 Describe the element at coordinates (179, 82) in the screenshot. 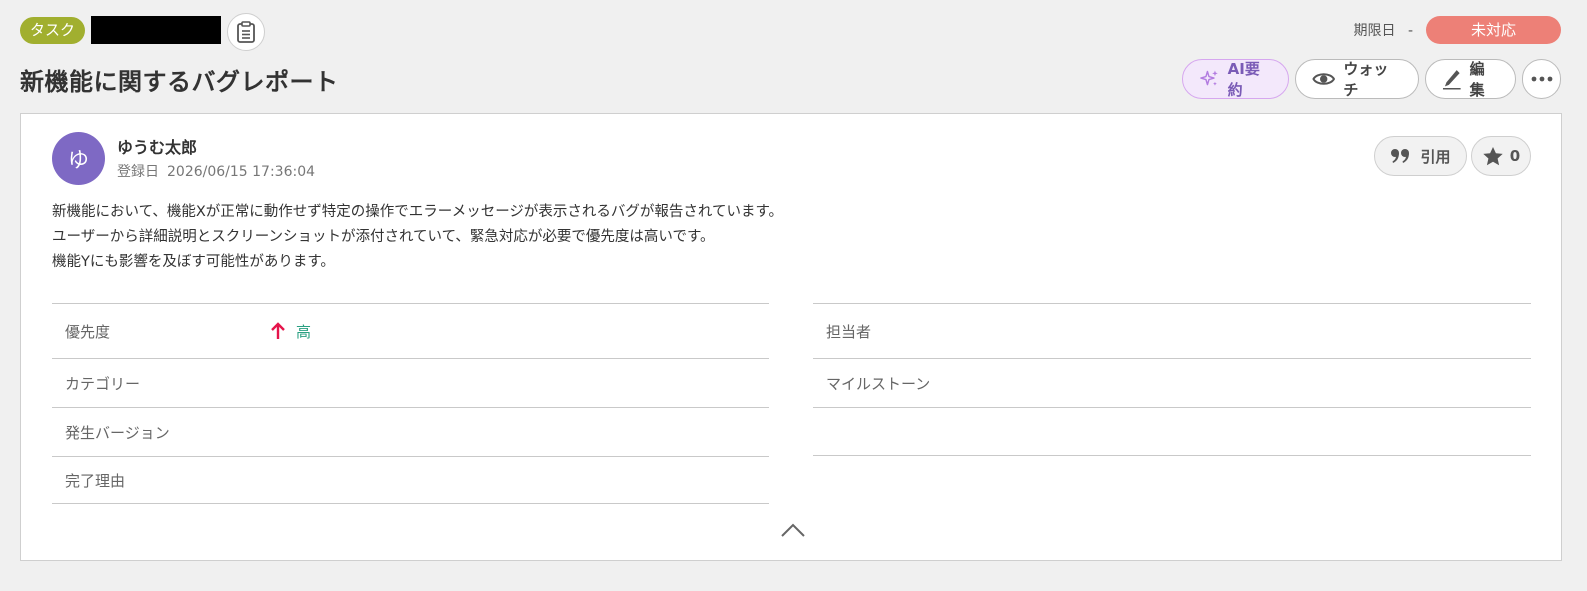

I see `issue-title: 新機能に関するバグレポート` at that location.